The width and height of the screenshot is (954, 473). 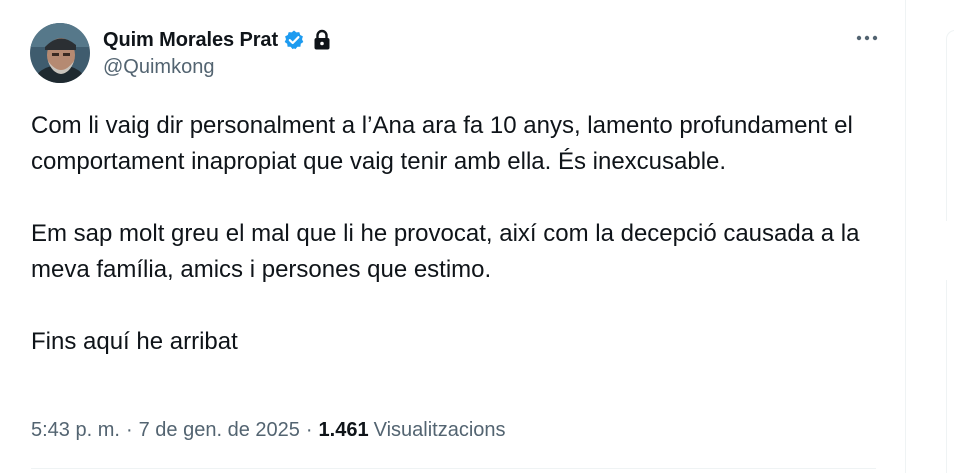 What do you see at coordinates (219, 430) in the screenshot?
I see `tweet-date: 7 de gen. de 2025` at bounding box center [219, 430].